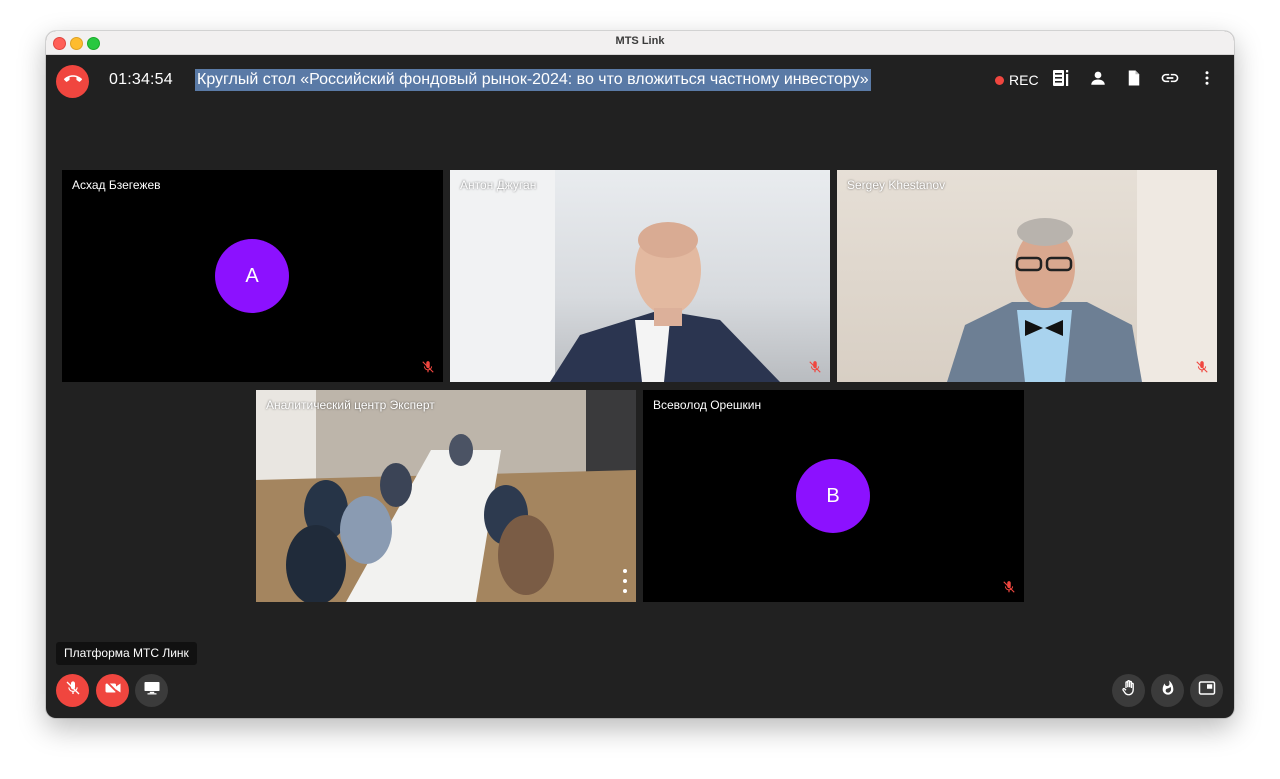  I want to click on camera-off-icon, so click(113, 690).